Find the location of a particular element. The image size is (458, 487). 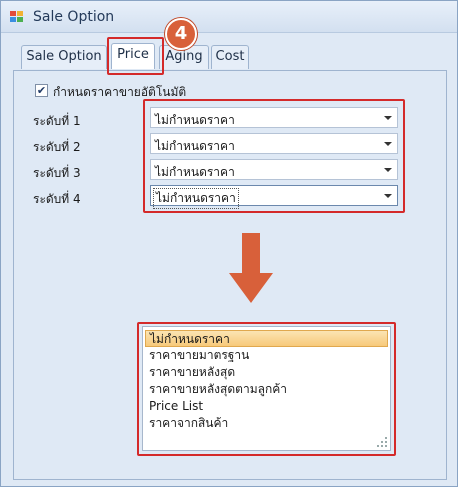

tab-sale-option: Sale Option is located at coordinates (64, 57).